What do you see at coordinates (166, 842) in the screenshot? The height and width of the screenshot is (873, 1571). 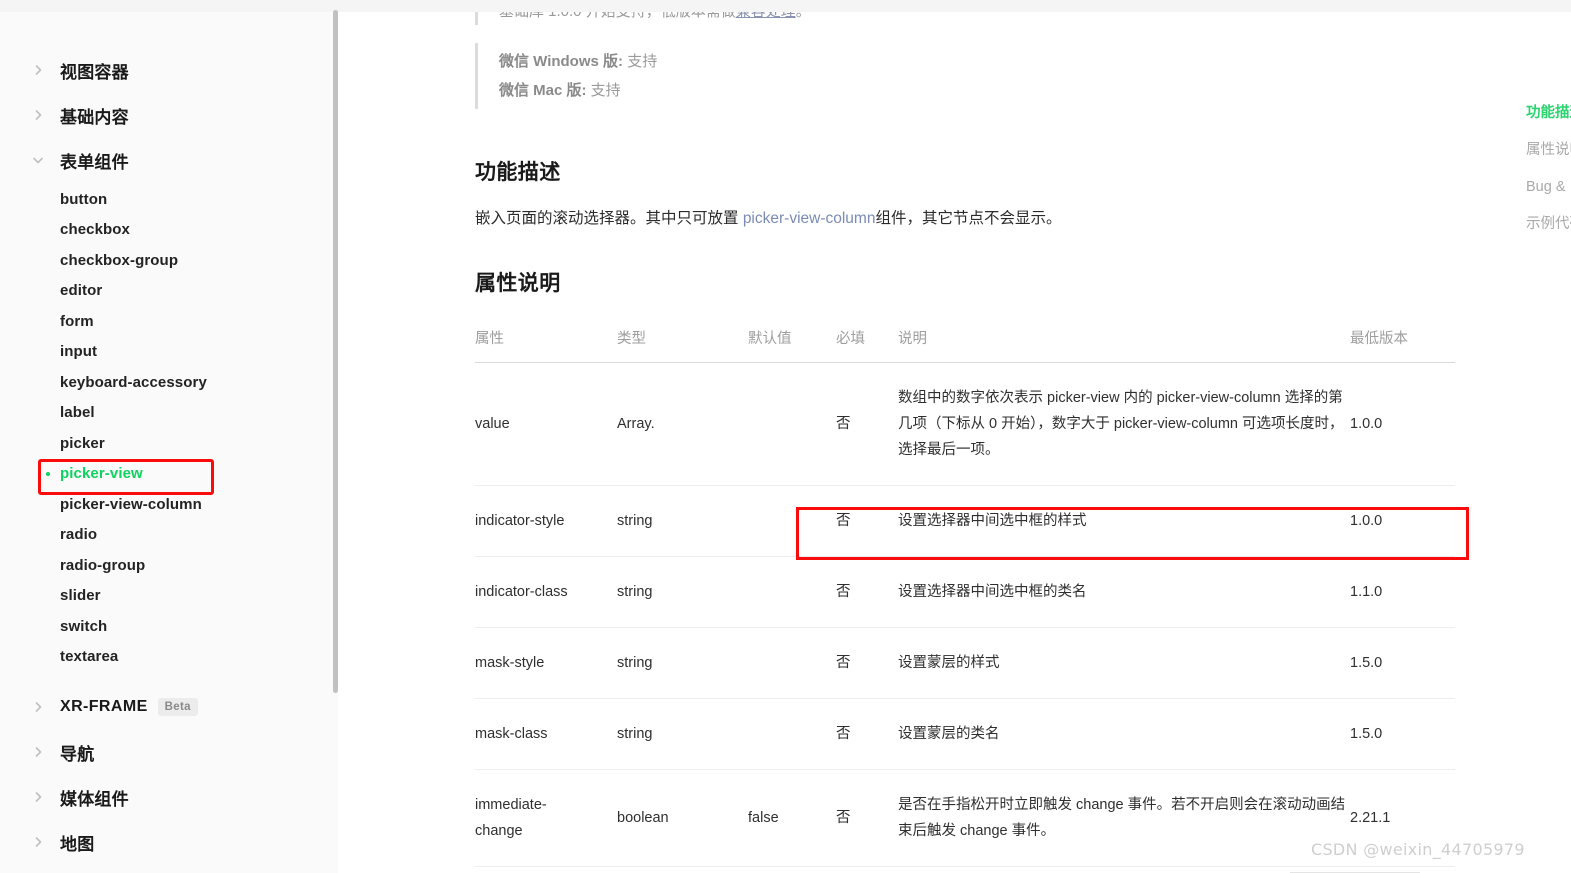 I see `sidebar-section-tail-3: 地图` at bounding box center [166, 842].